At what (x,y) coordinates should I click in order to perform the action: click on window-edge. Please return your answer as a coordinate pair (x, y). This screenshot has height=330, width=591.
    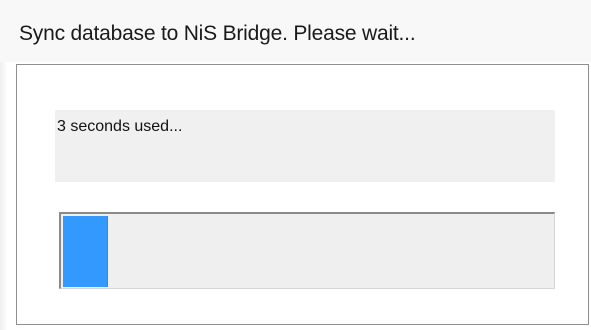
    Looking at the image, I should click on (3, 196).